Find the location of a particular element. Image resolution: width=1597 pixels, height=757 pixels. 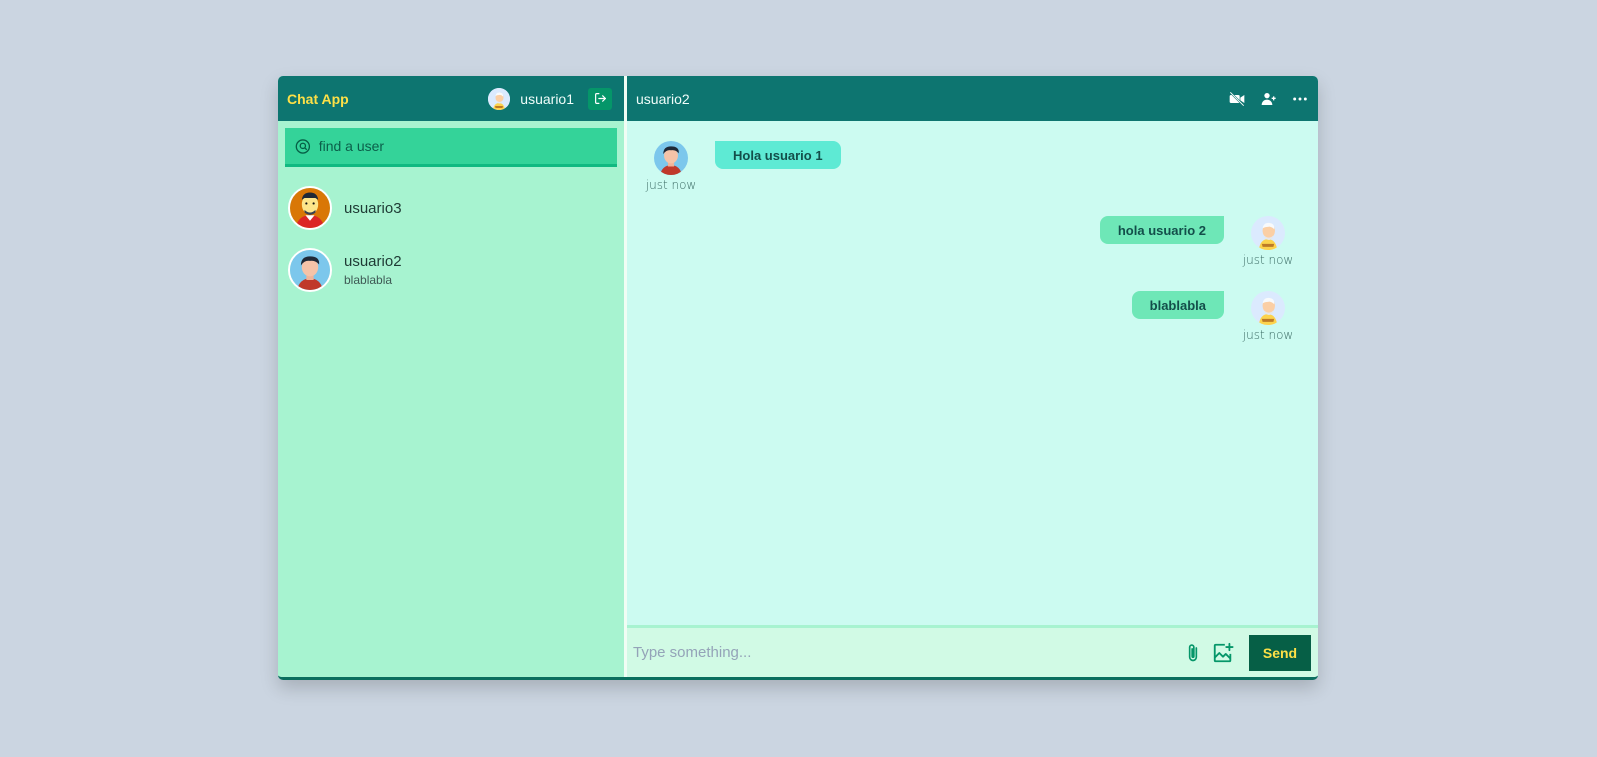

chat-header: usuario2 is located at coordinates (972, 98).